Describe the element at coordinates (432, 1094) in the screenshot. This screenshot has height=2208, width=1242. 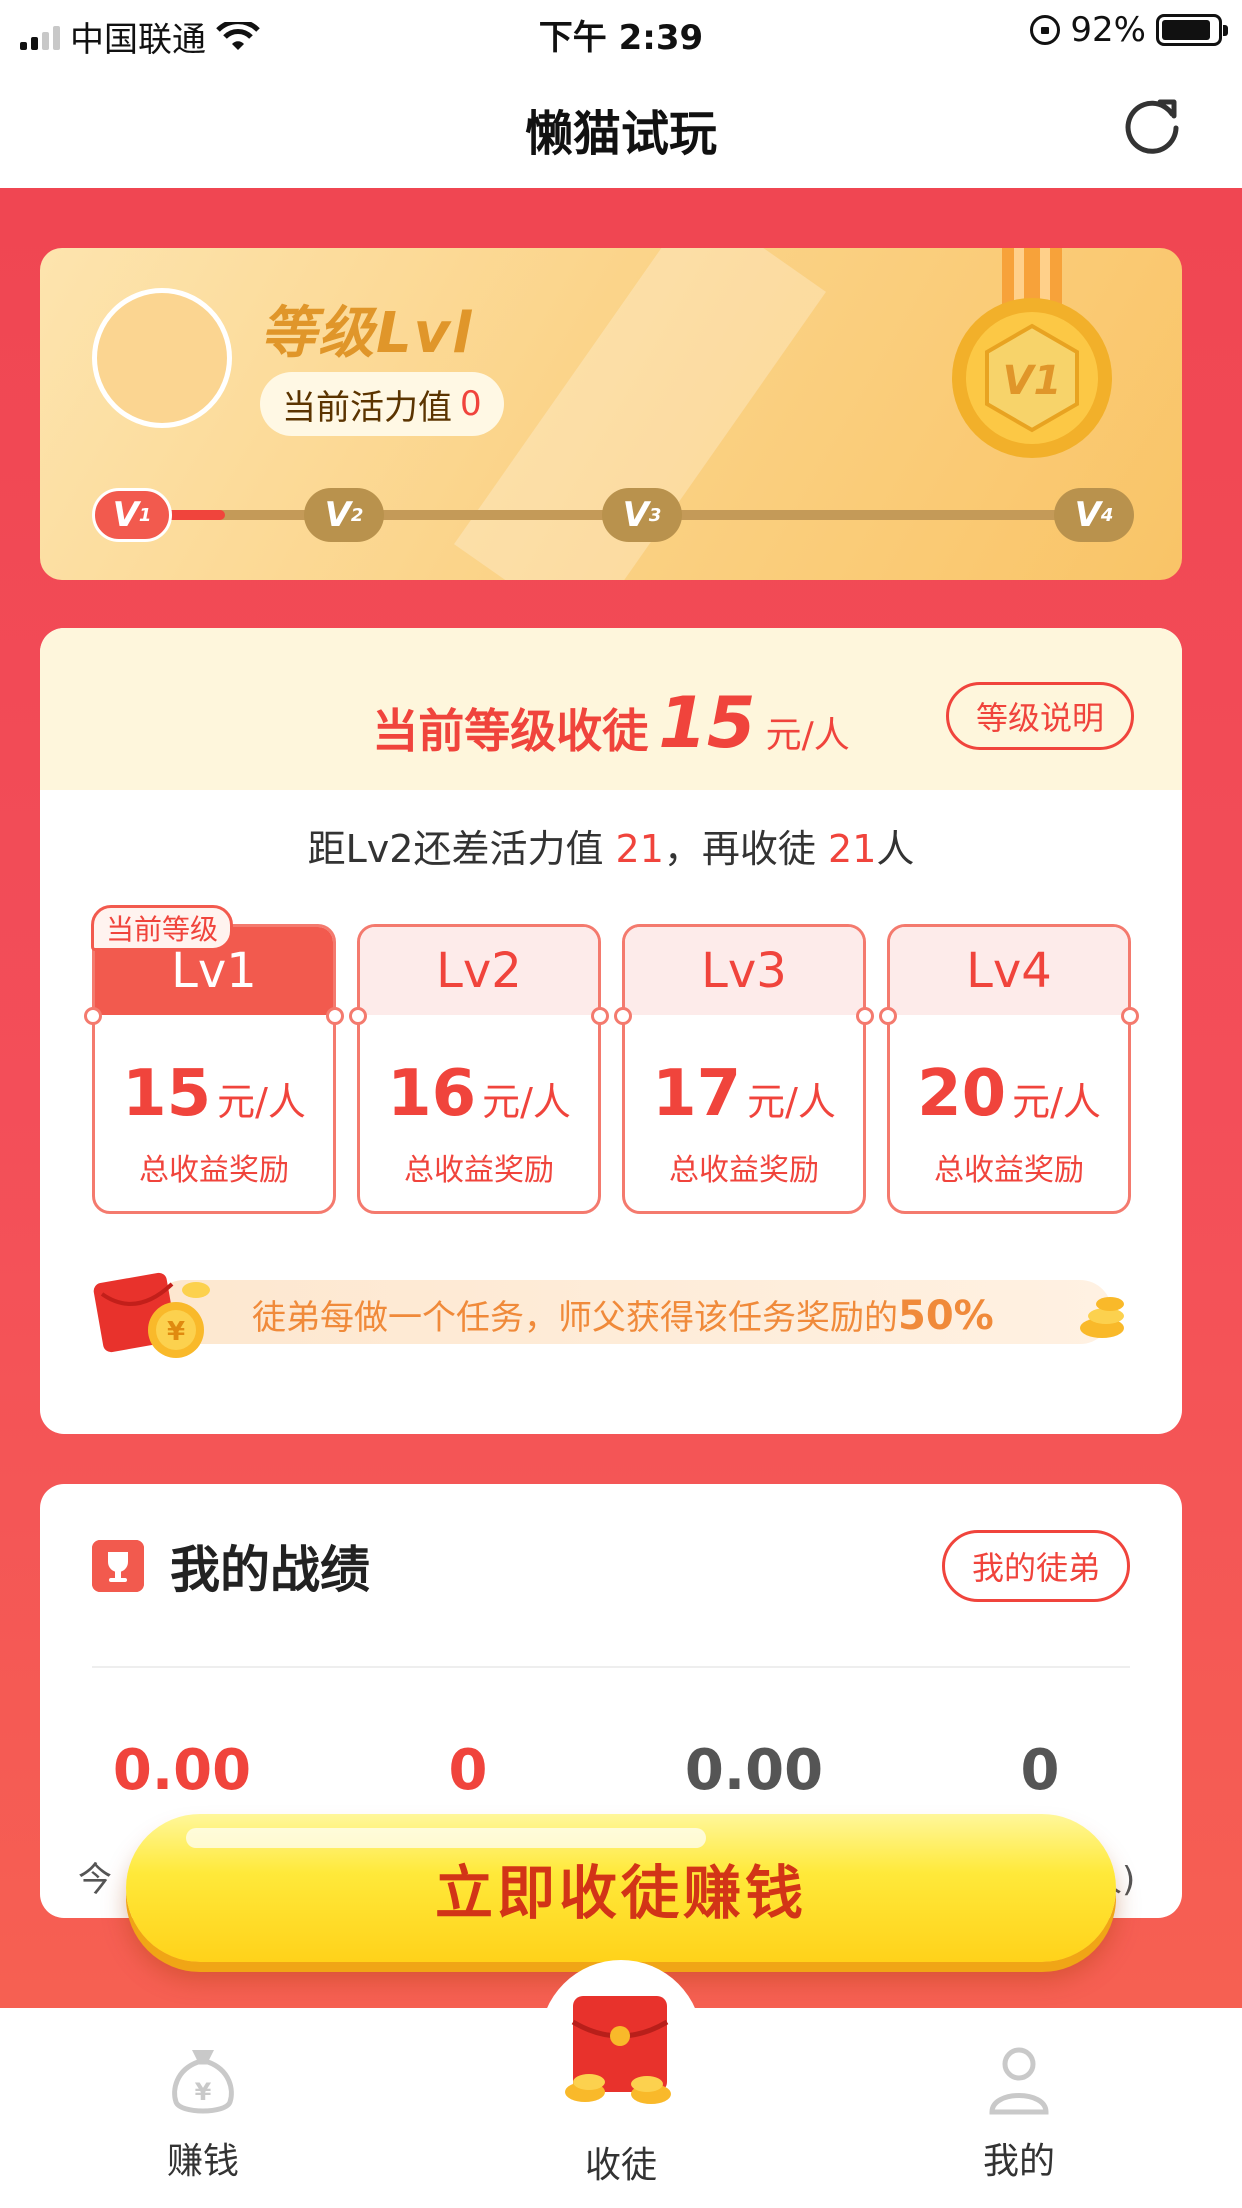
I see `tier-price: 16` at that location.